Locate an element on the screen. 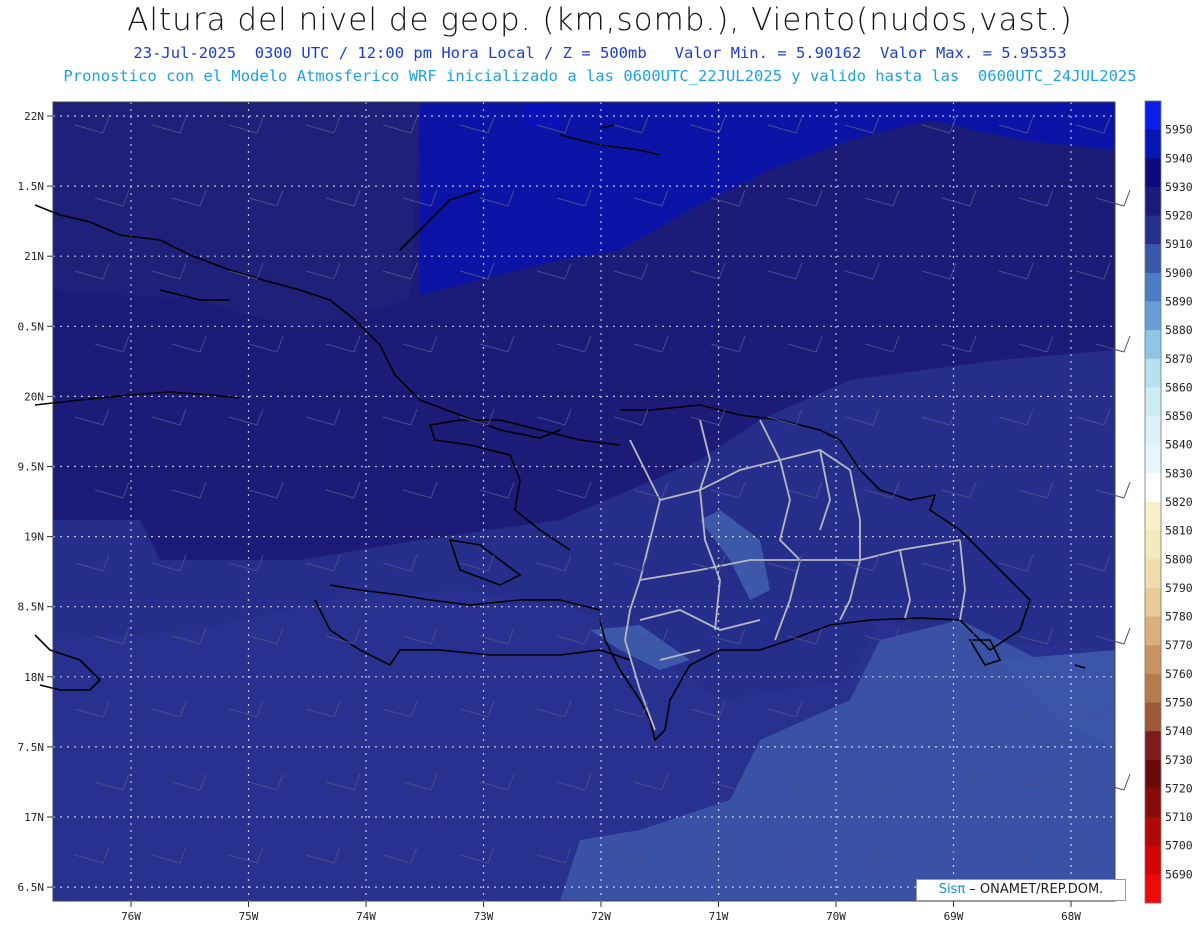 This screenshot has width=1200, height=927. lat-tick-label: 22N is located at coordinates (34, 116).